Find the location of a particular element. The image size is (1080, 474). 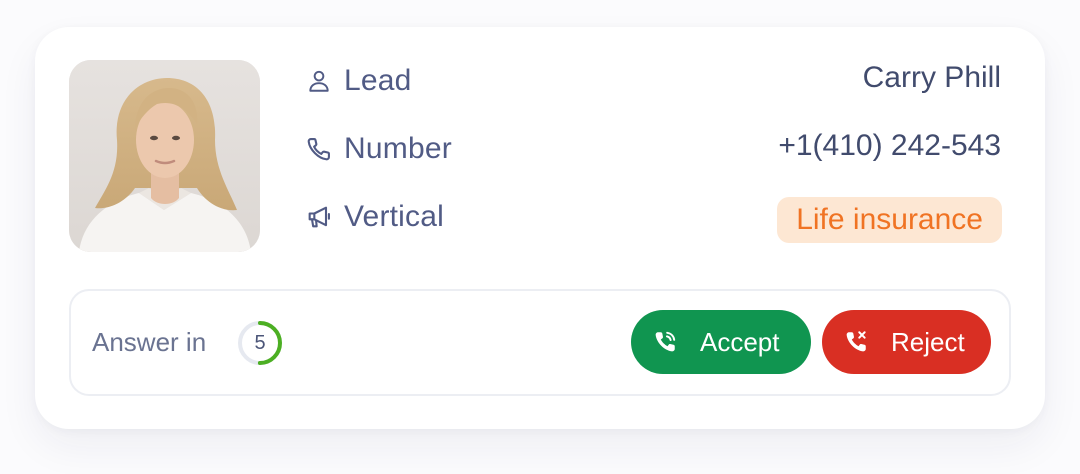

reject-button: Reject is located at coordinates (906, 342).